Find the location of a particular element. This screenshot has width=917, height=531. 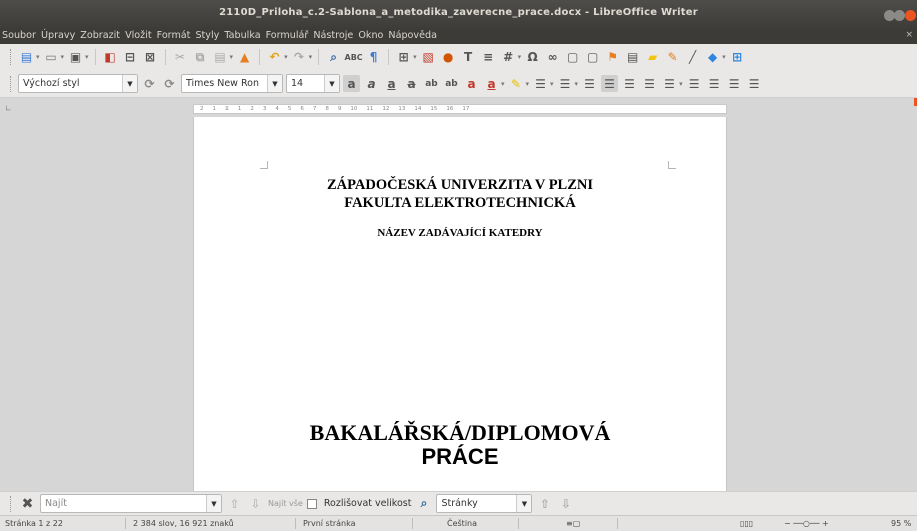

zoom-level: 95 % is located at coordinates (901, 523).